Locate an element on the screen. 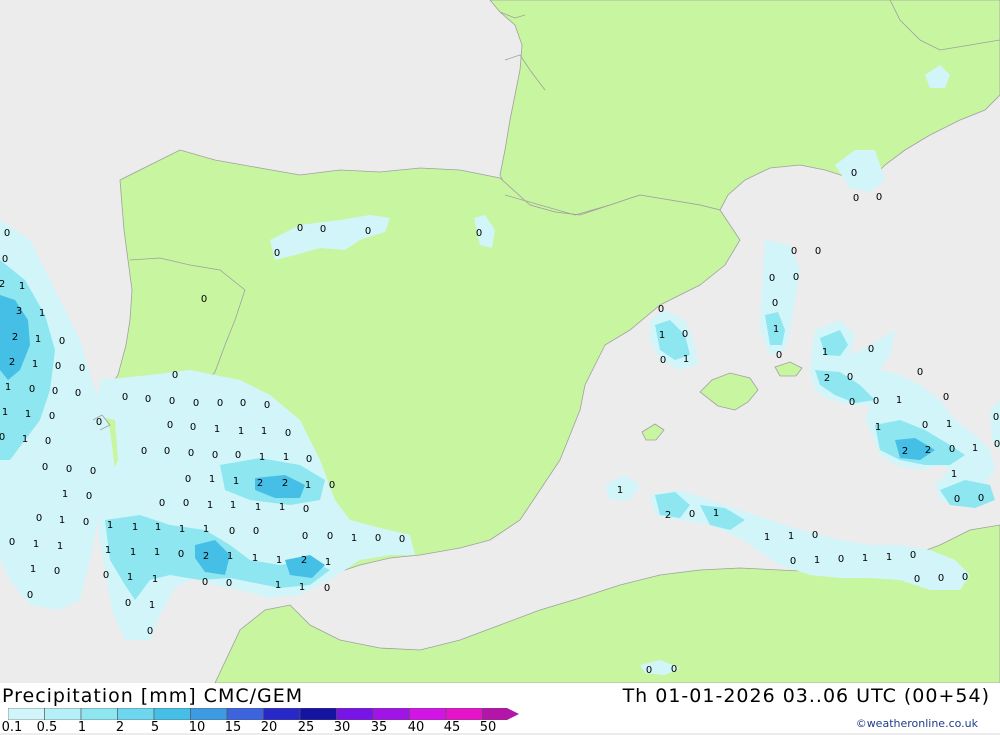  forecast-datetime: Th 01-01-2026 03..06 UTC (00+54) is located at coordinates (806, 696).